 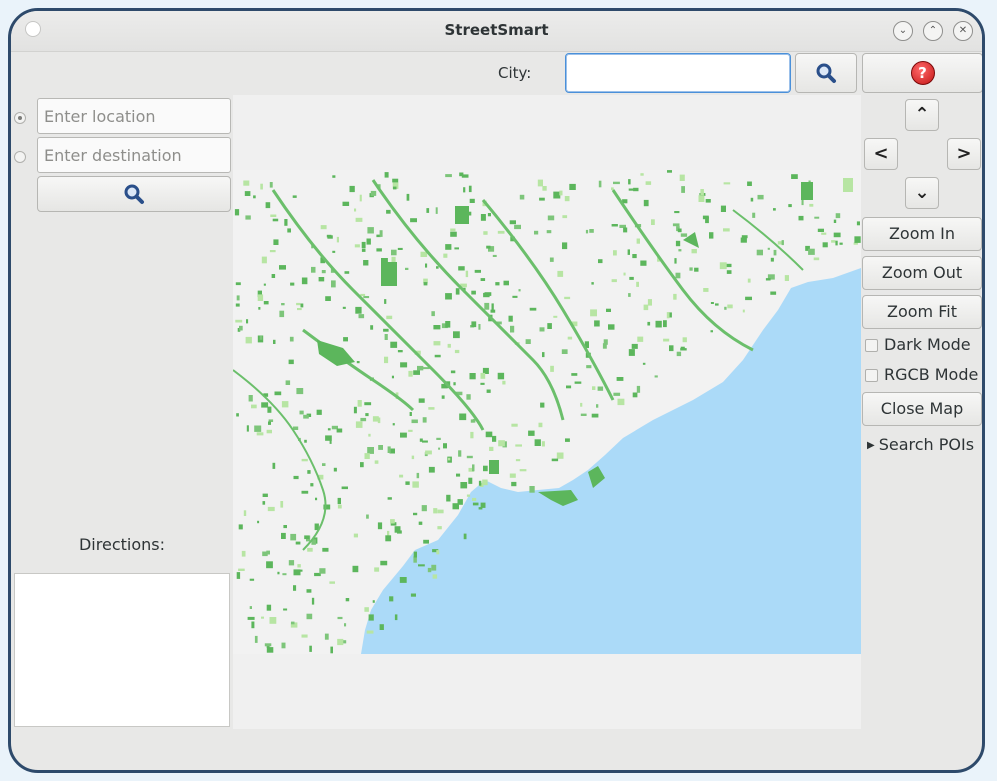 What do you see at coordinates (922, 115) in the screenshot?
I see `pan-up-button: ⌃` at bounding box center [922, 115].